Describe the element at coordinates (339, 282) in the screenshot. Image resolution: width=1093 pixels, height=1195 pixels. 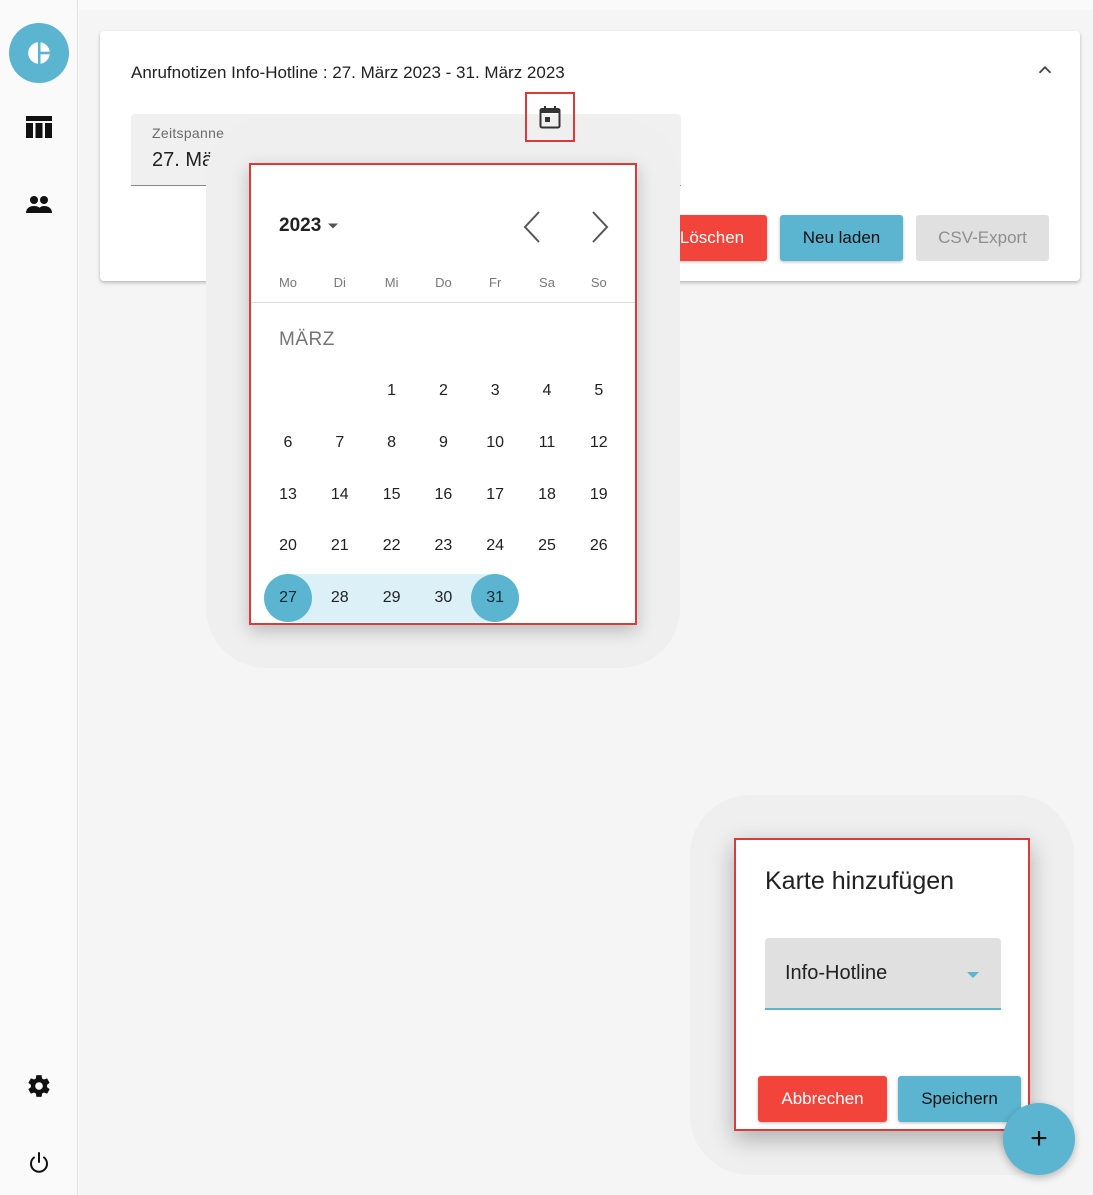
I see `weekday-label: Di` at that location.